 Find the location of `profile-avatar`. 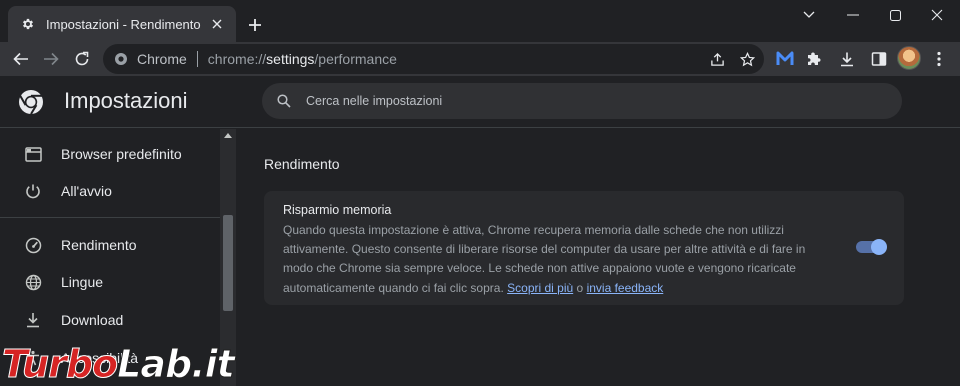

profile-avatar is located at coordinates (909, 58).